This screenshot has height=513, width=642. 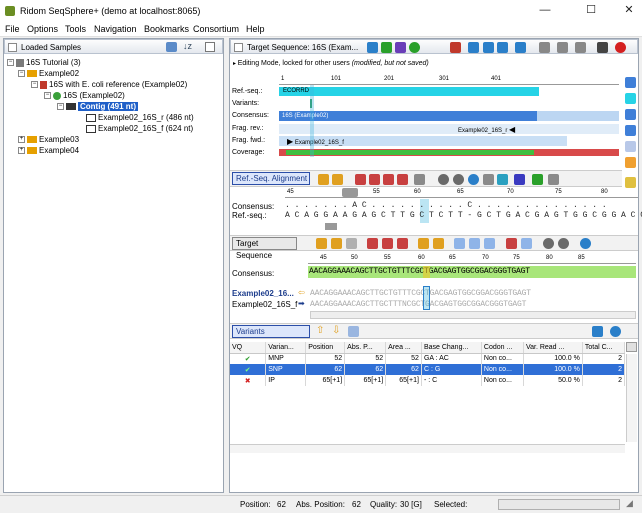 I want to click on sort-icon: ↓z, so click(x=187, y=46).